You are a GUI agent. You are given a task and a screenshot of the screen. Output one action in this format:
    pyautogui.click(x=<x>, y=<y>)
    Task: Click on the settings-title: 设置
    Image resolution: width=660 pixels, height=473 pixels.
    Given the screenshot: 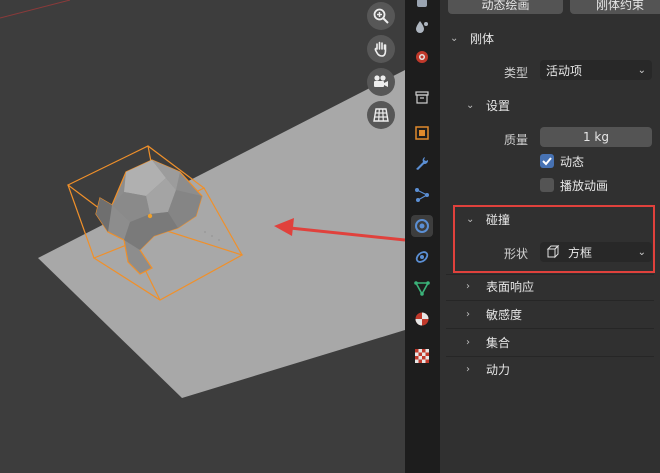 What is the action you would take?
    pyautogui.click(x=498, y=105)
    